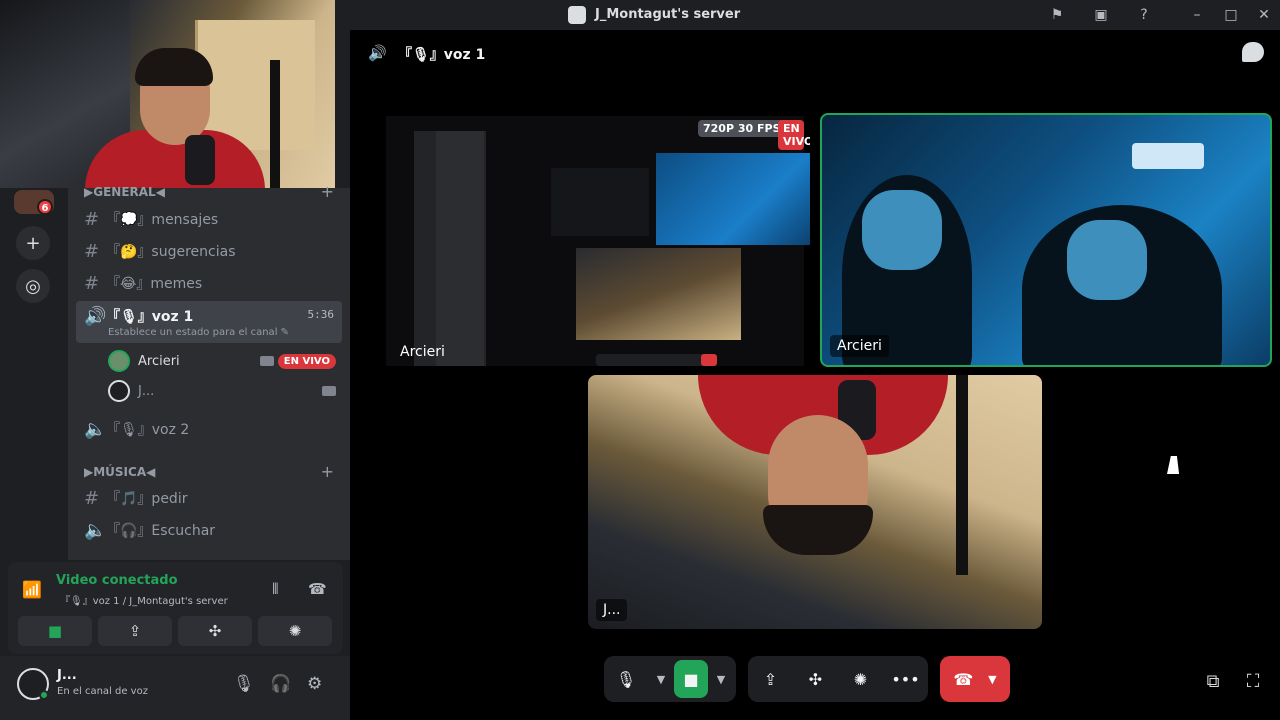 The image size is (1280, 720). Describe the element at coordinates (280, 684) in the screenshot. I see `headphones-icon: 🎧` at that location.